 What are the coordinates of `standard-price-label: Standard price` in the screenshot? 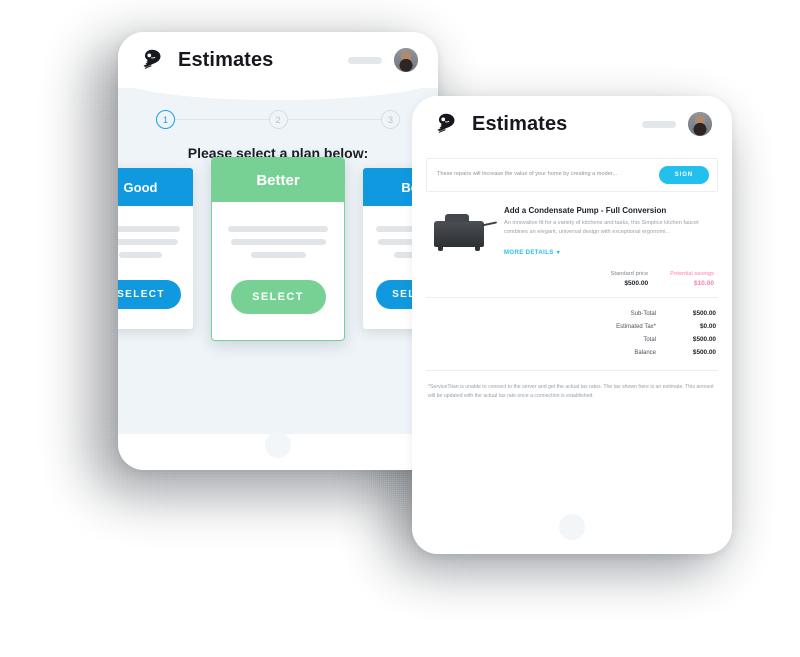 It's located at (629, 274).